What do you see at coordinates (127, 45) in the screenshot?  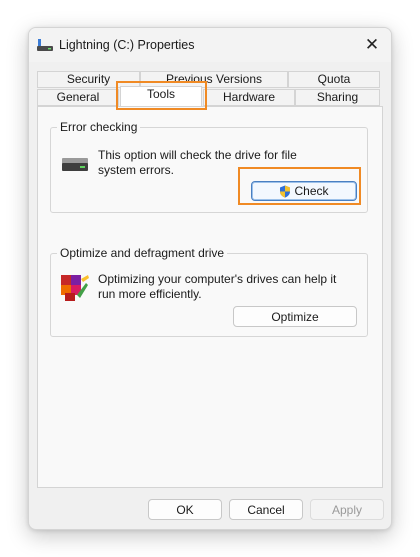 I see `window-title: Lightning (C:) Properties` at bounding box center [127, 45].